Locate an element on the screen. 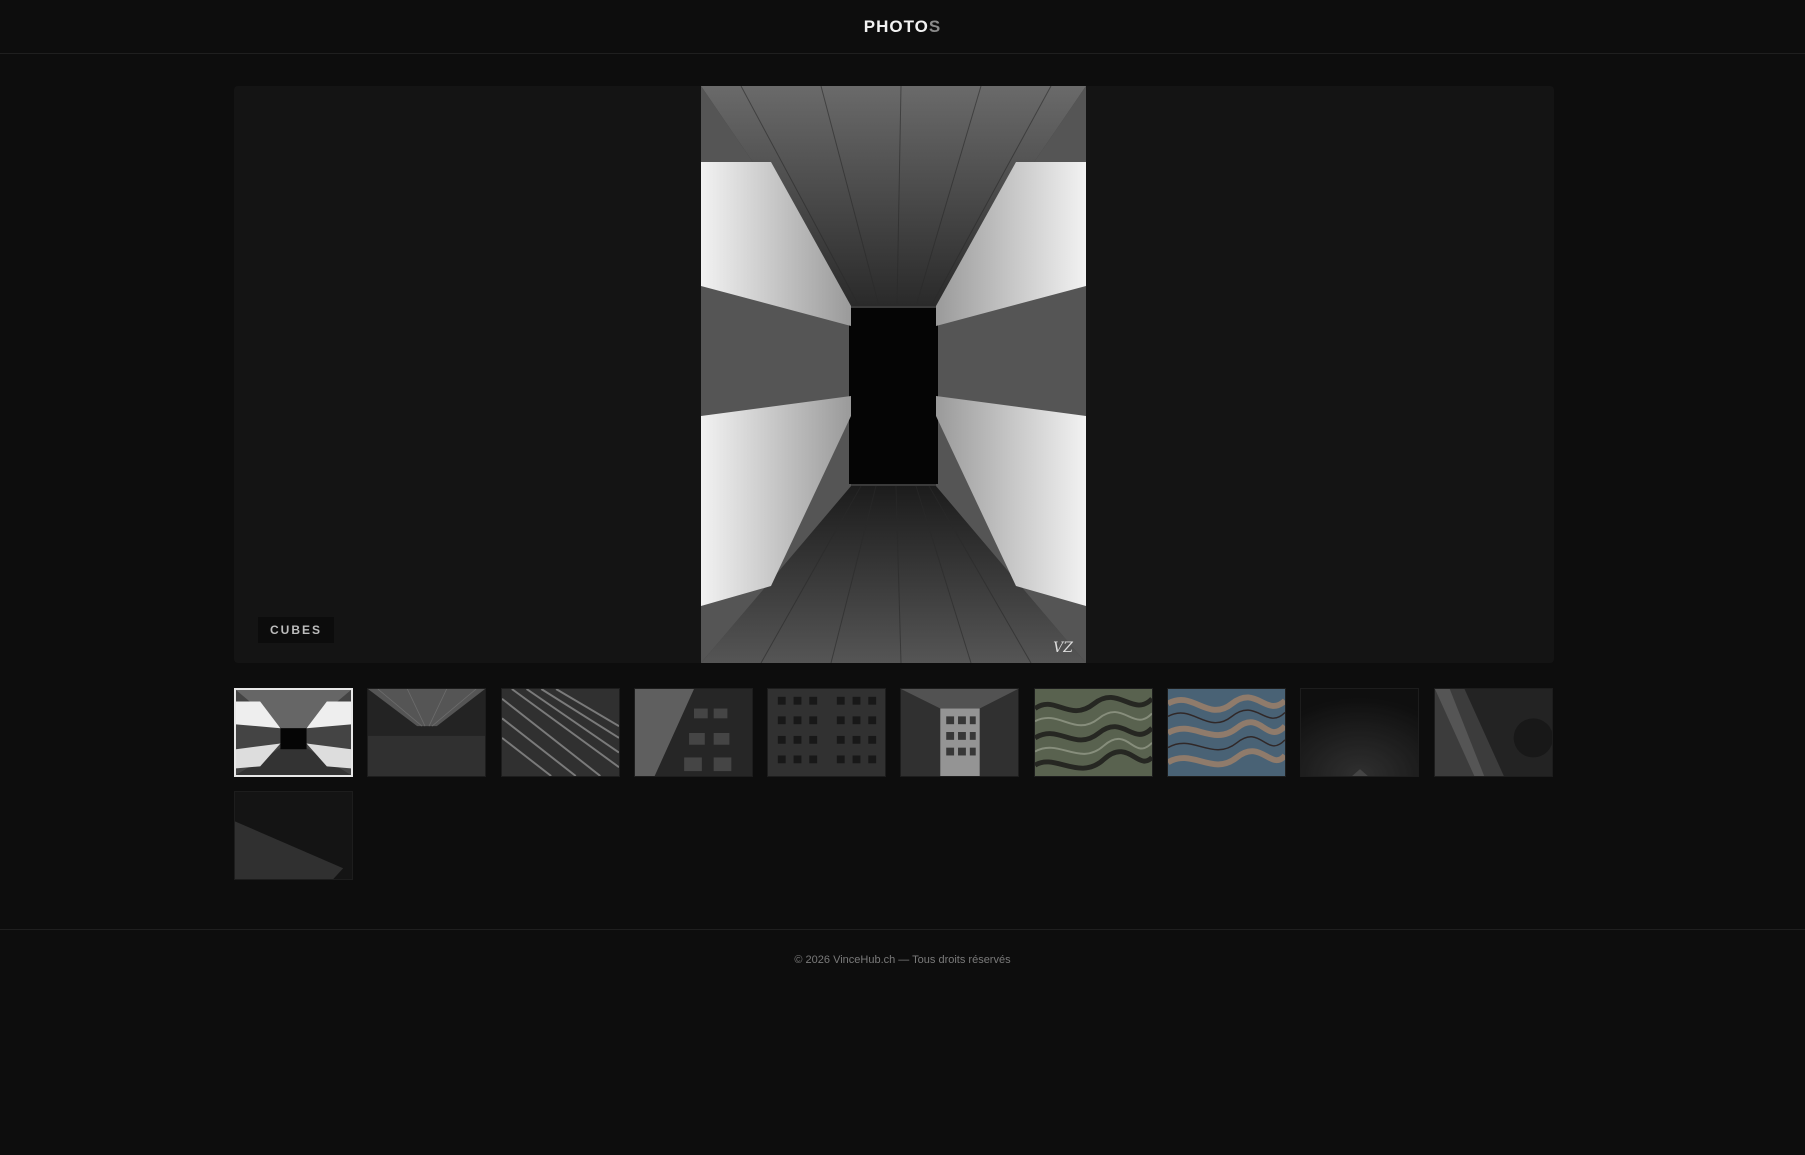 The height and width of the screenshot is (1155, 1805). signature-mark: VZ is located at coordinates (1063, 648).